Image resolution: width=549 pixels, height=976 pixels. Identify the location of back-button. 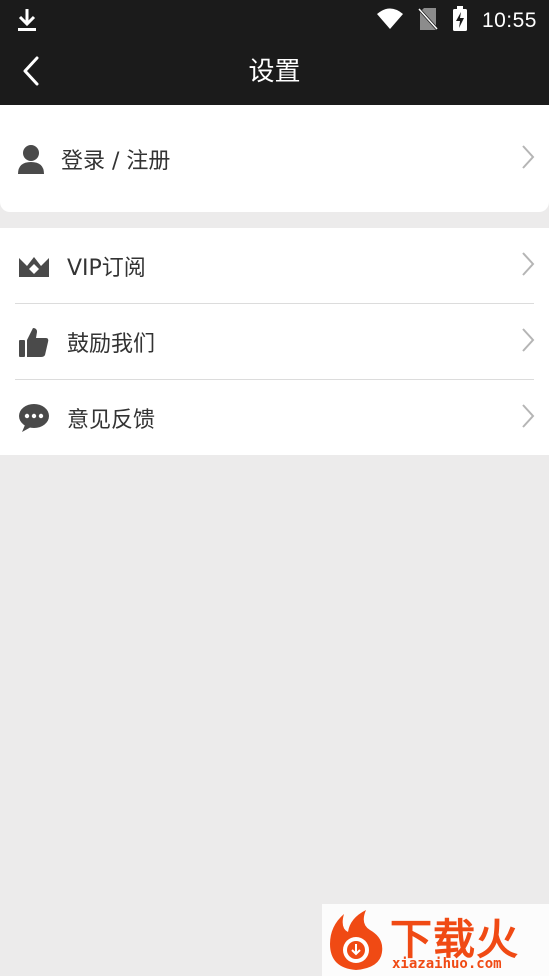
(31, 71).